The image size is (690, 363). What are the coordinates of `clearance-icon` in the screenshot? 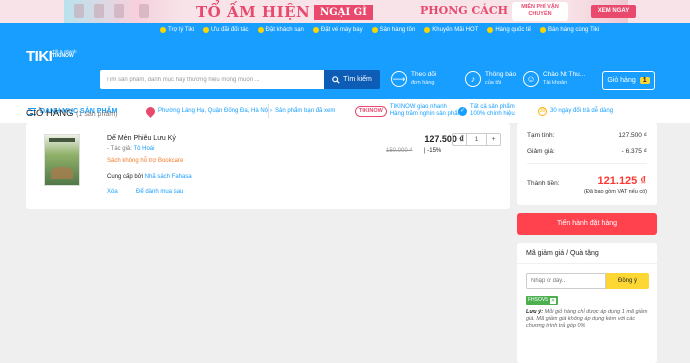 It's located at (374, 30).